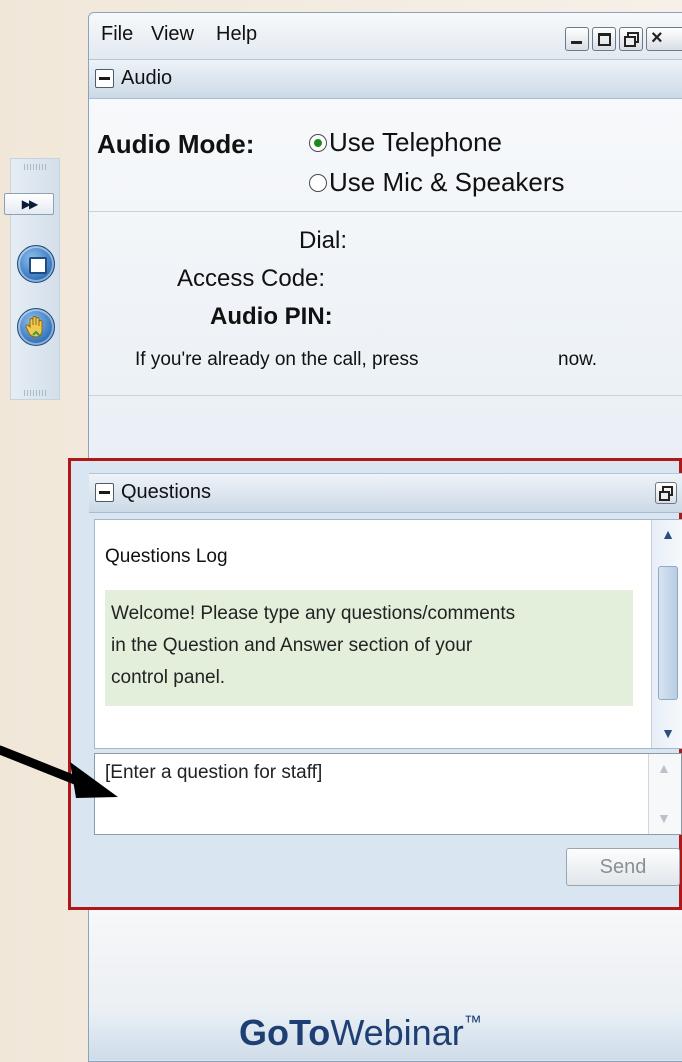  What do you see at coordinates (323, 240) in the screenshot?
I see `dial-label: Dial:` at bounding box center [323, 240].